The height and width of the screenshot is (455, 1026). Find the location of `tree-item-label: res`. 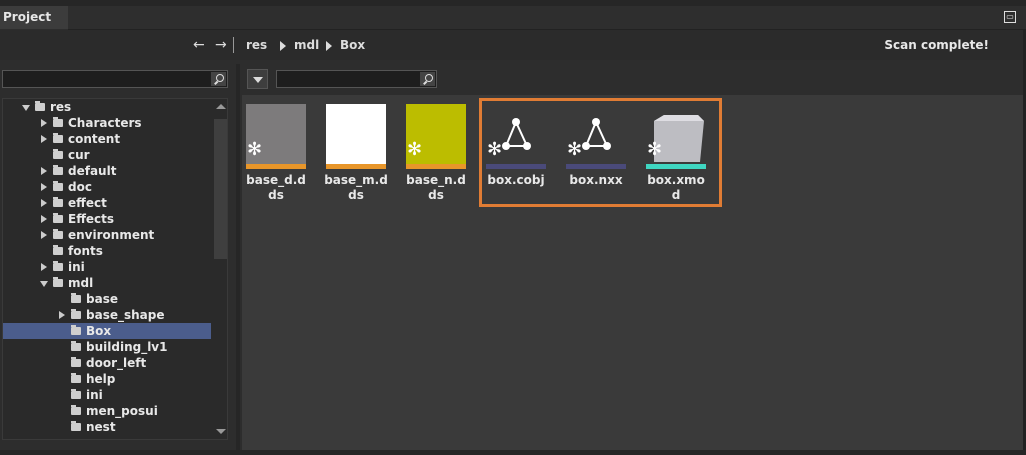

tree-item-label: res is located at coordinates (61, 107).